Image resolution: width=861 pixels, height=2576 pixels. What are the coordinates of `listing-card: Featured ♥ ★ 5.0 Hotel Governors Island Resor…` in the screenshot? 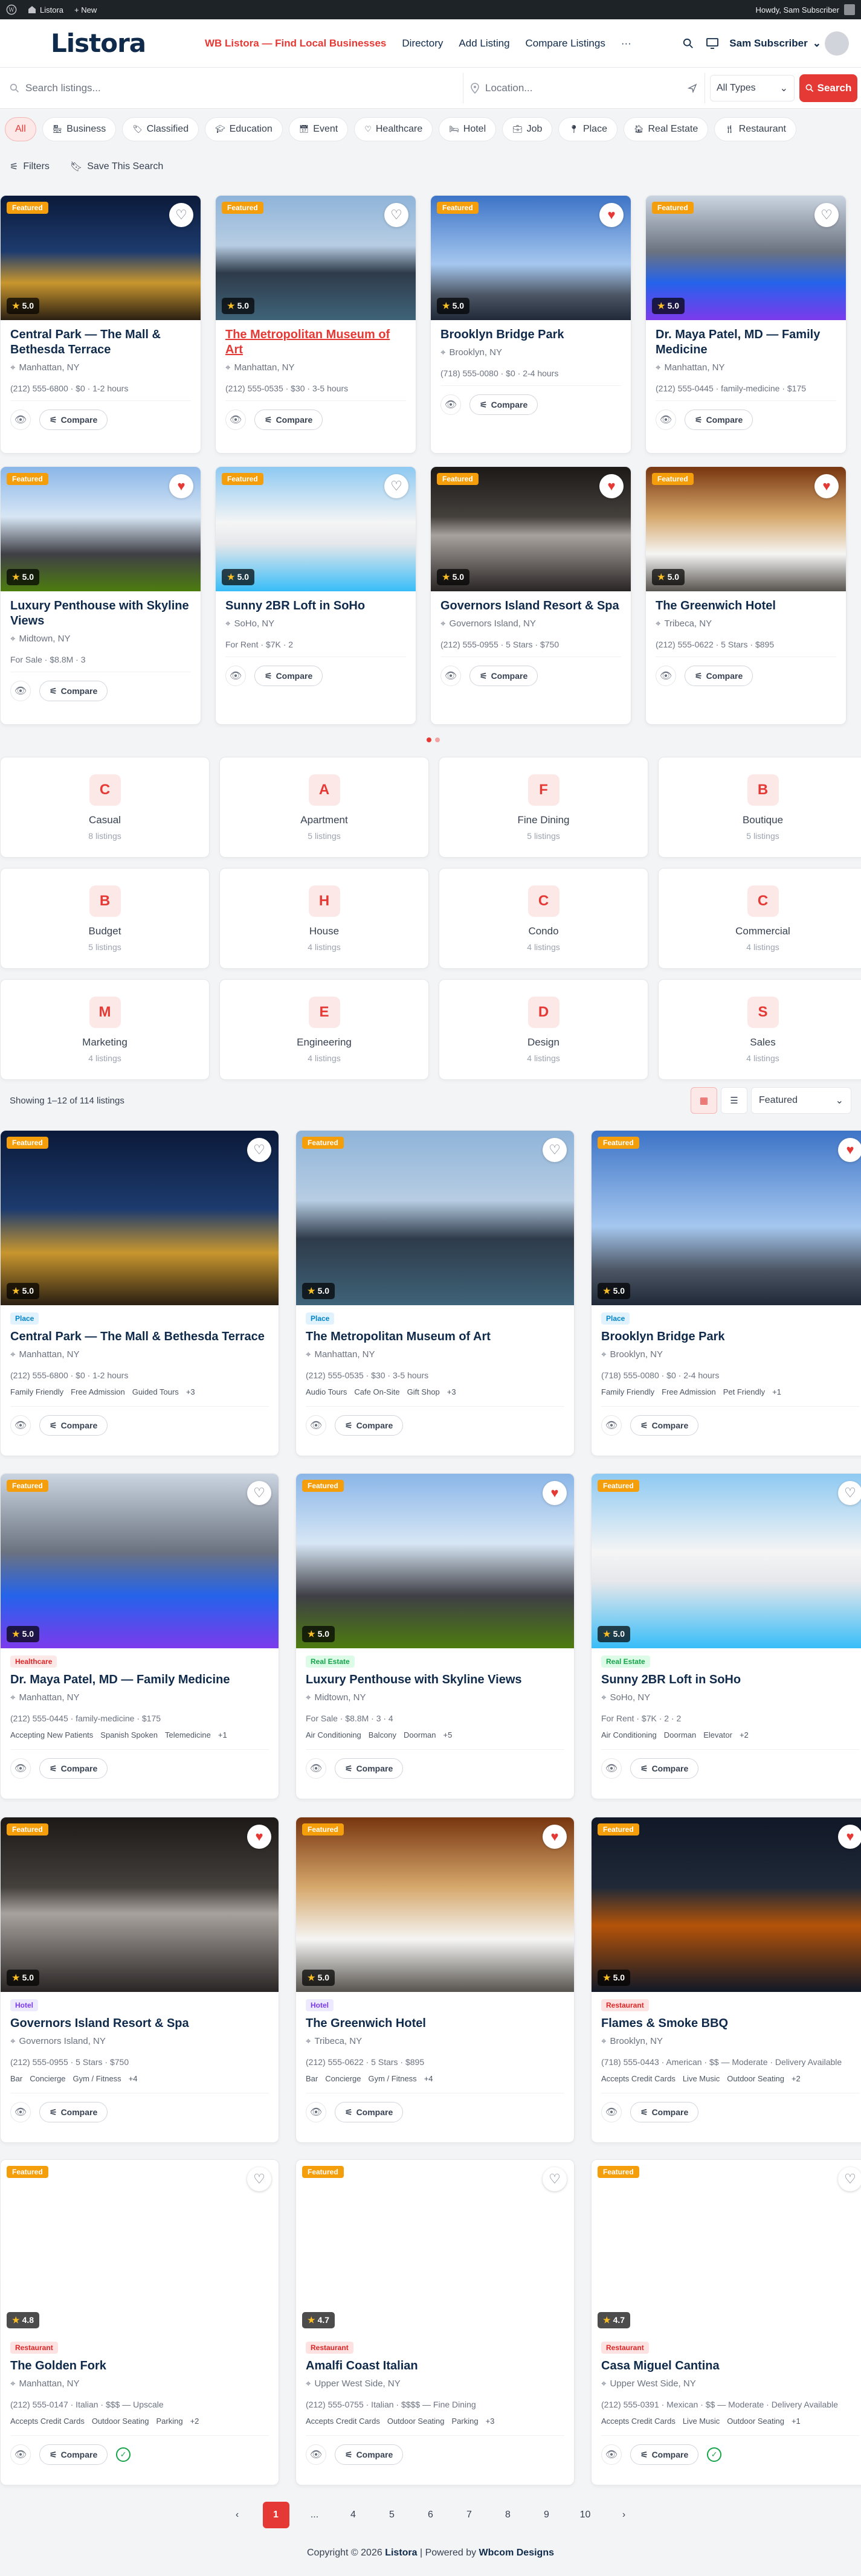 It's located at (139, 1980).